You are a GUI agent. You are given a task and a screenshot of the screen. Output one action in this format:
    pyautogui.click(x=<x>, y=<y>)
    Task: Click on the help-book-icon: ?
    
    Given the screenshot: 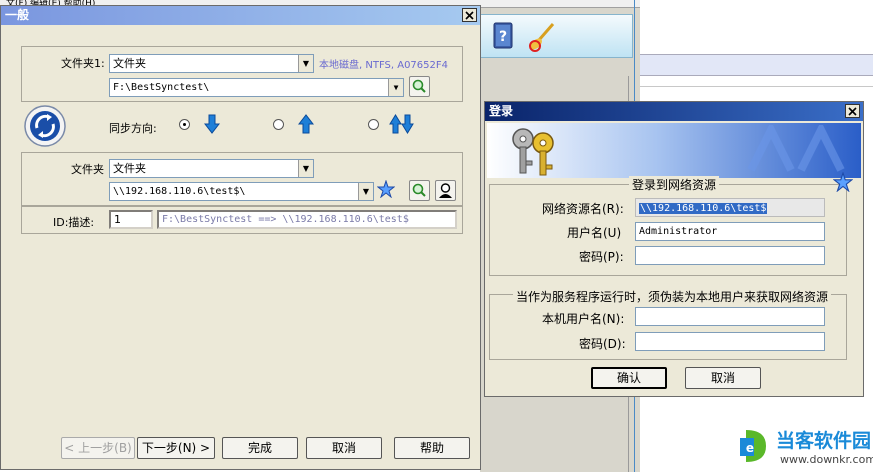 What is the action you would take?
    pyautogui.click(x=504, y=36)
    